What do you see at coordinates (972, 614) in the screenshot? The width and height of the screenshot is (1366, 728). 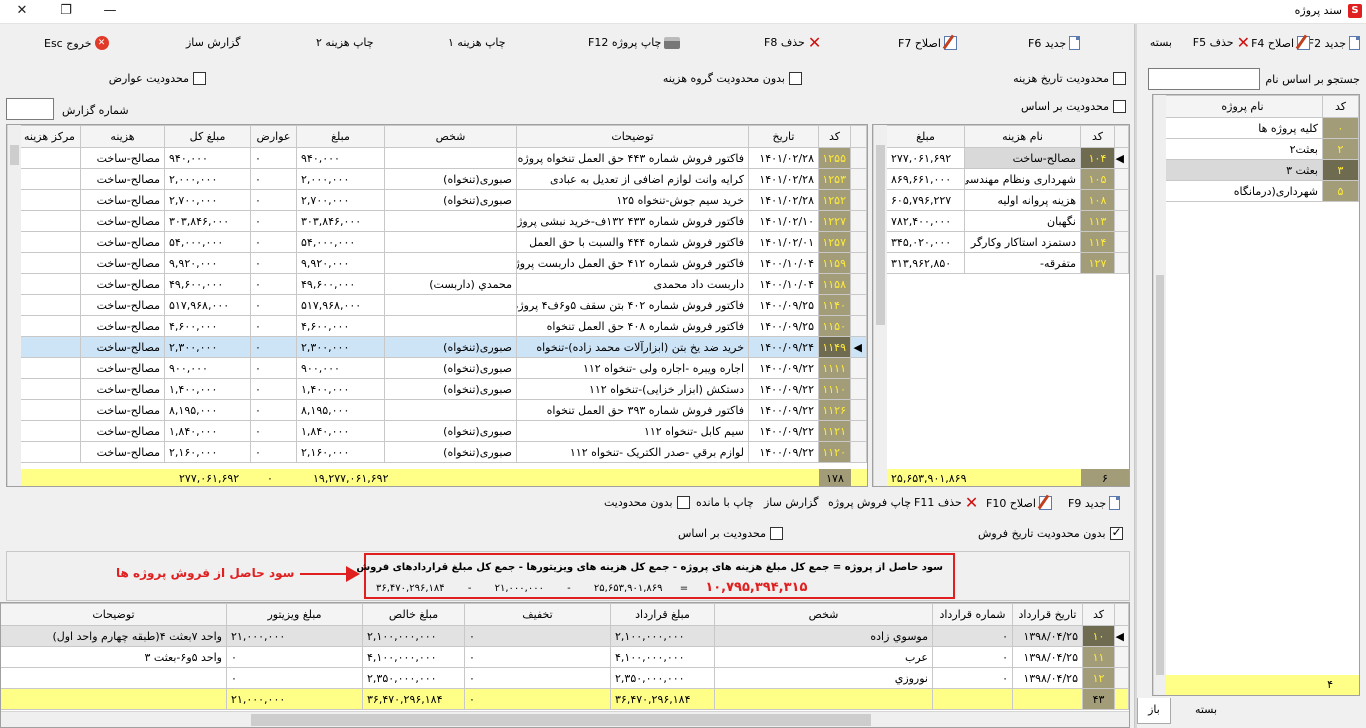 I see `col-contract-no: شماره قرارداد` at bounding box center [972, 614].